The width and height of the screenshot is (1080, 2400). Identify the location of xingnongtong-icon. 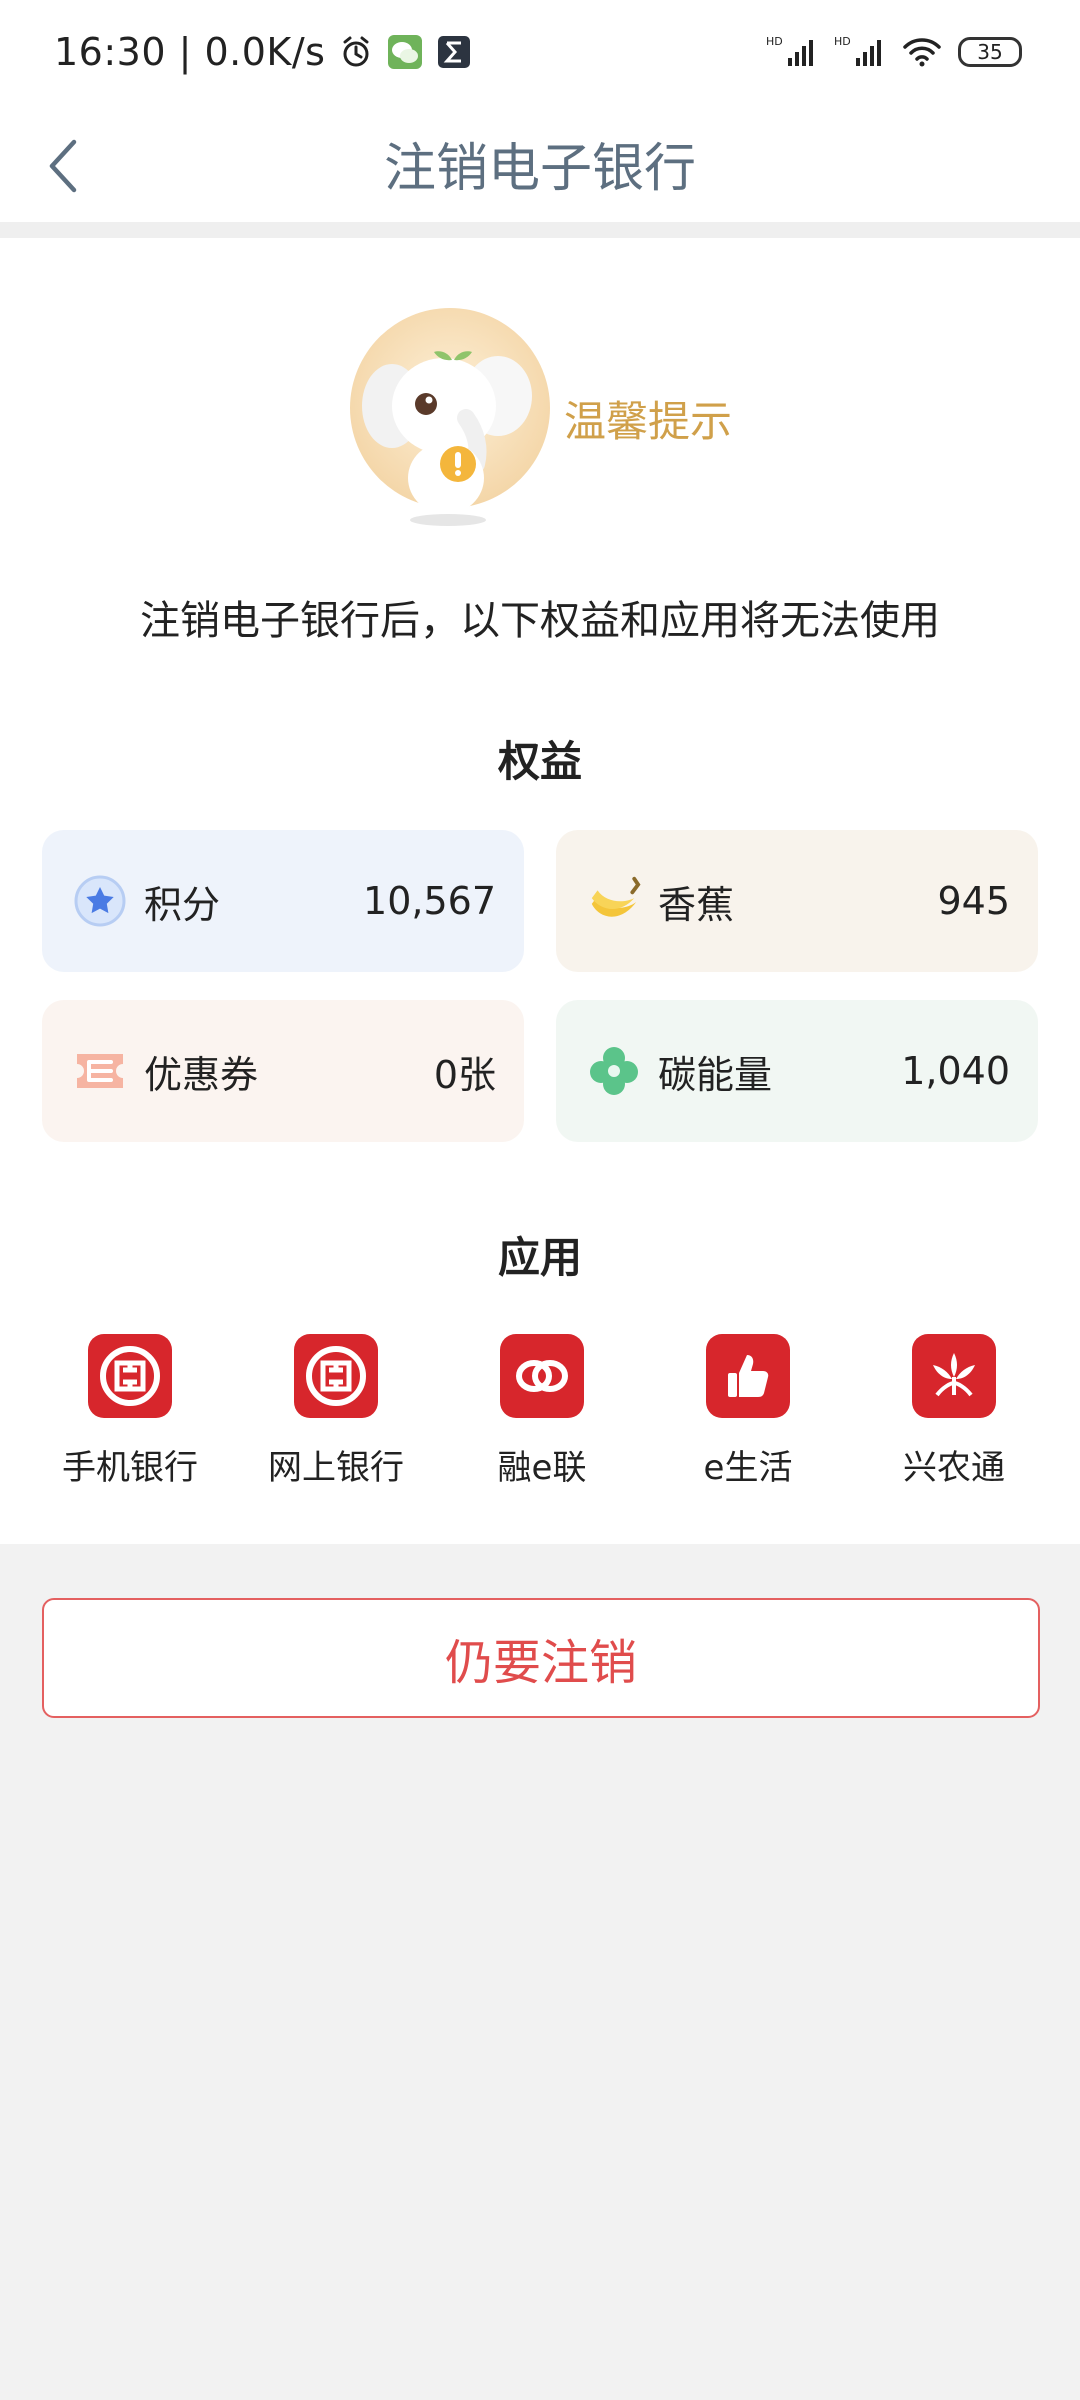
(954, 1376).